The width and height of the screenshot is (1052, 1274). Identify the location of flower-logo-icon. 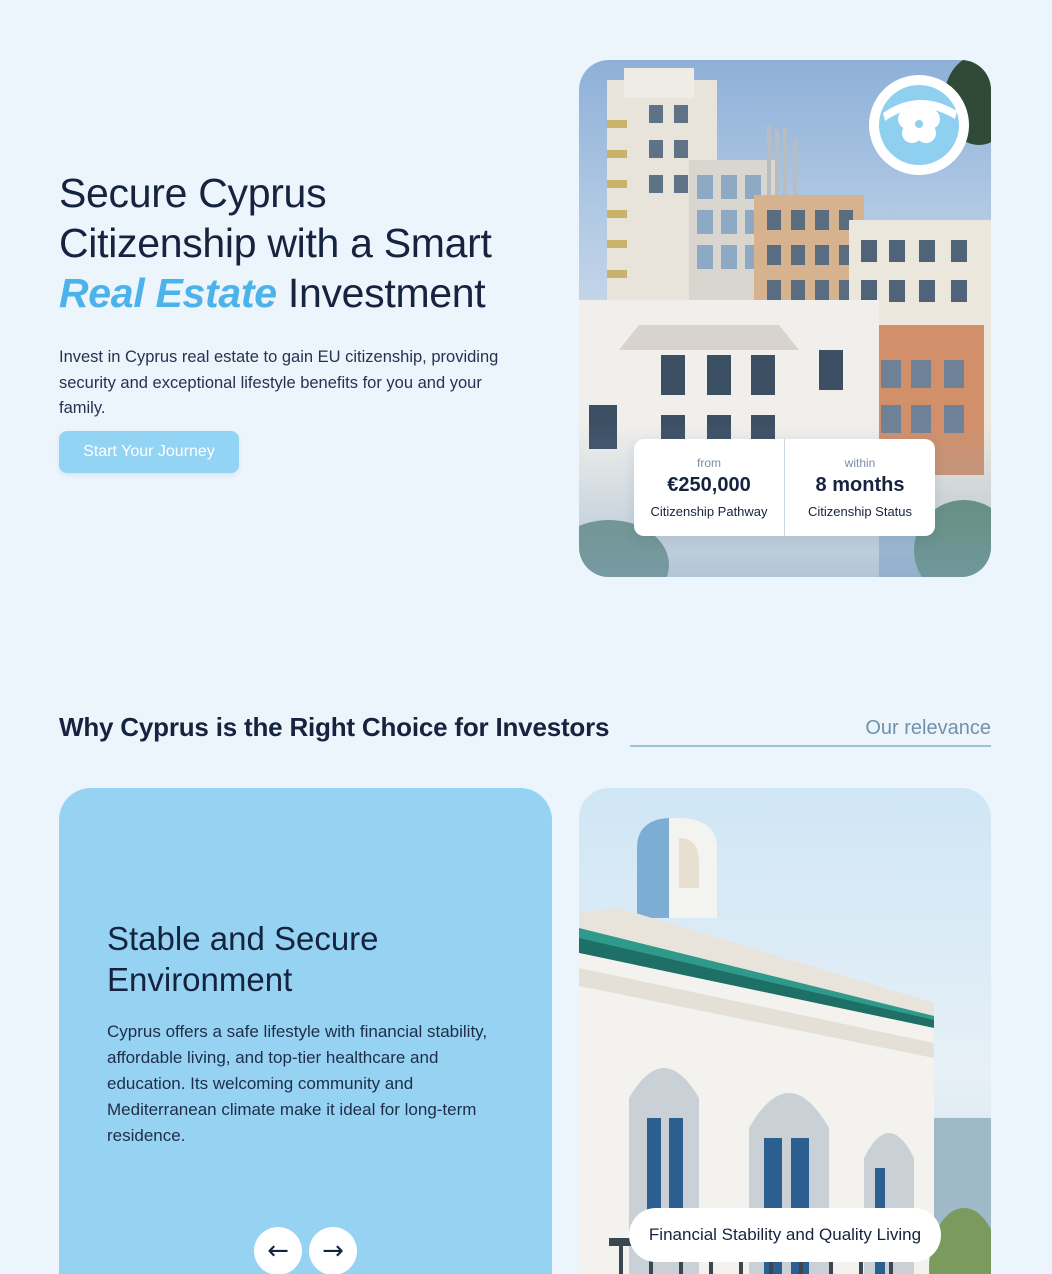
(919, 125).